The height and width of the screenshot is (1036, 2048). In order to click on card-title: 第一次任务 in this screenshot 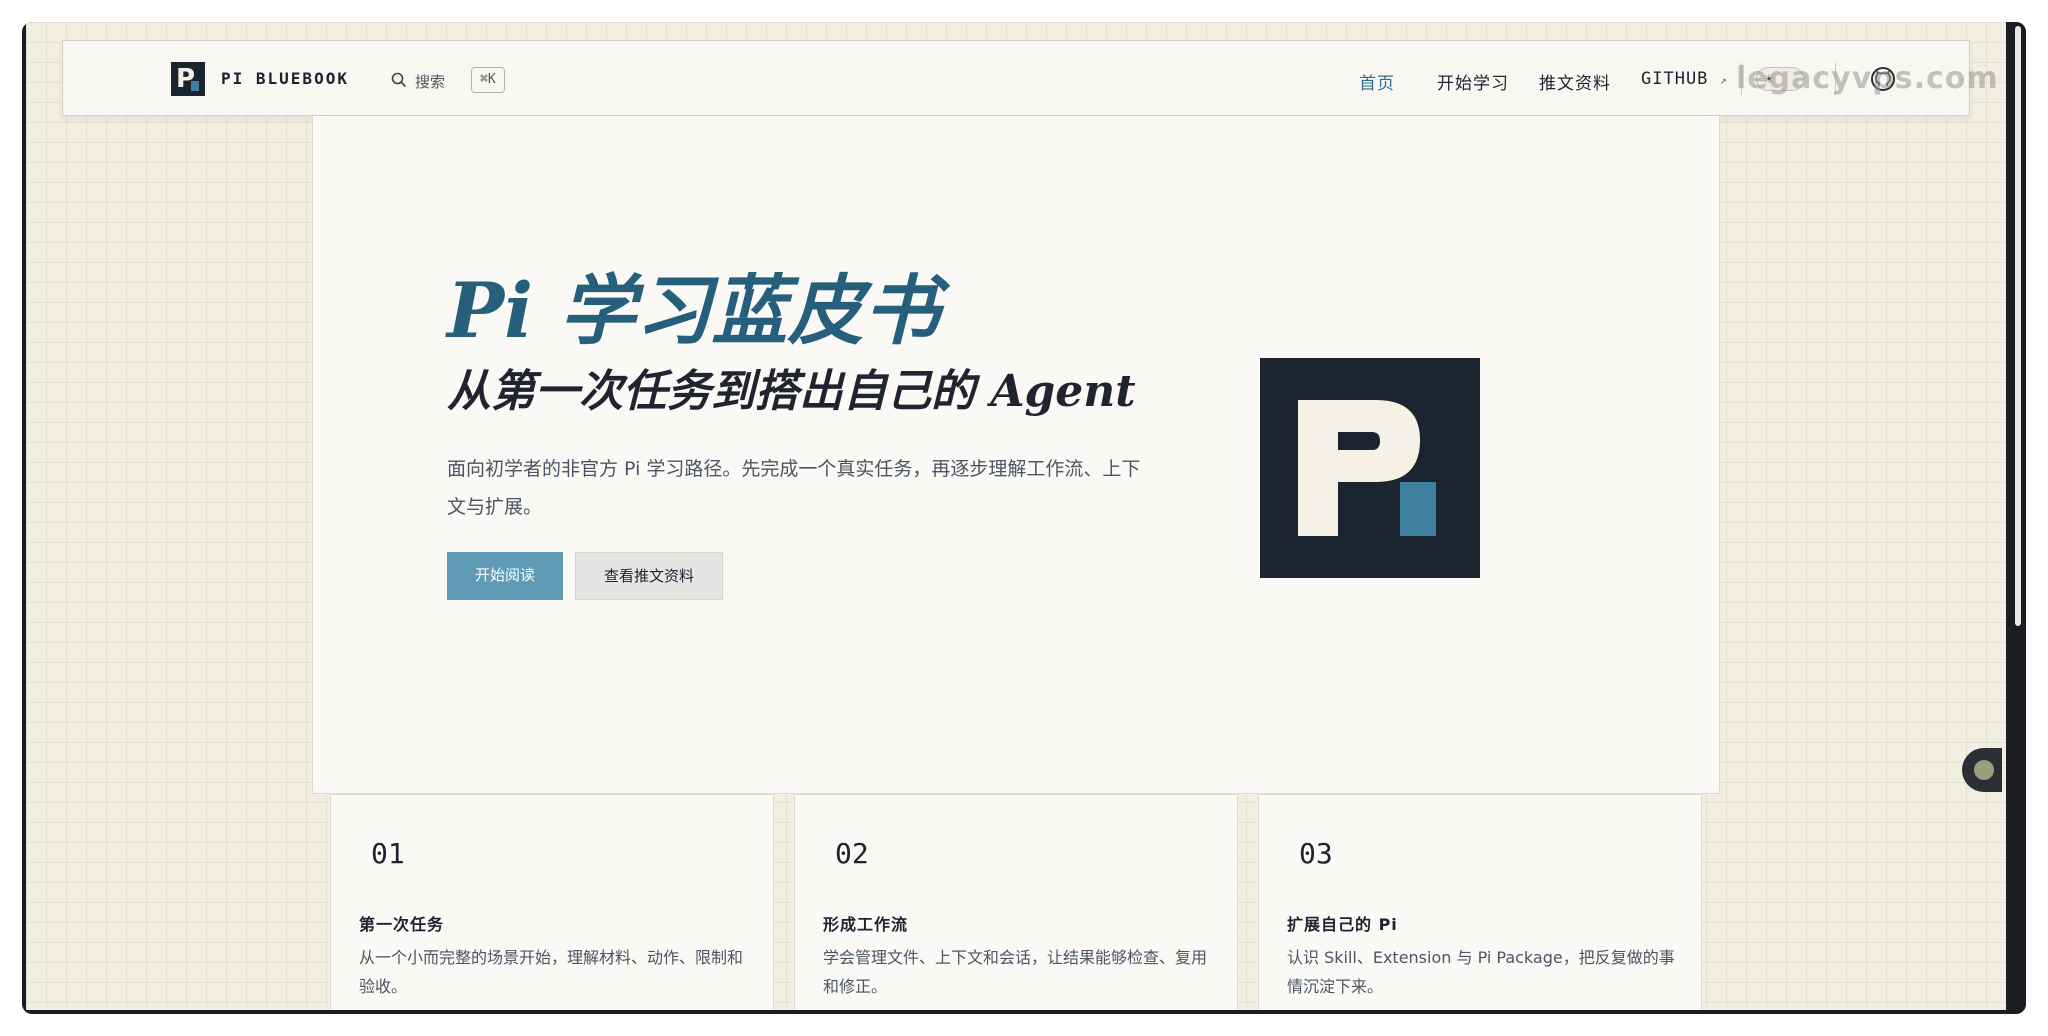, I will do `click(402, 924)`.